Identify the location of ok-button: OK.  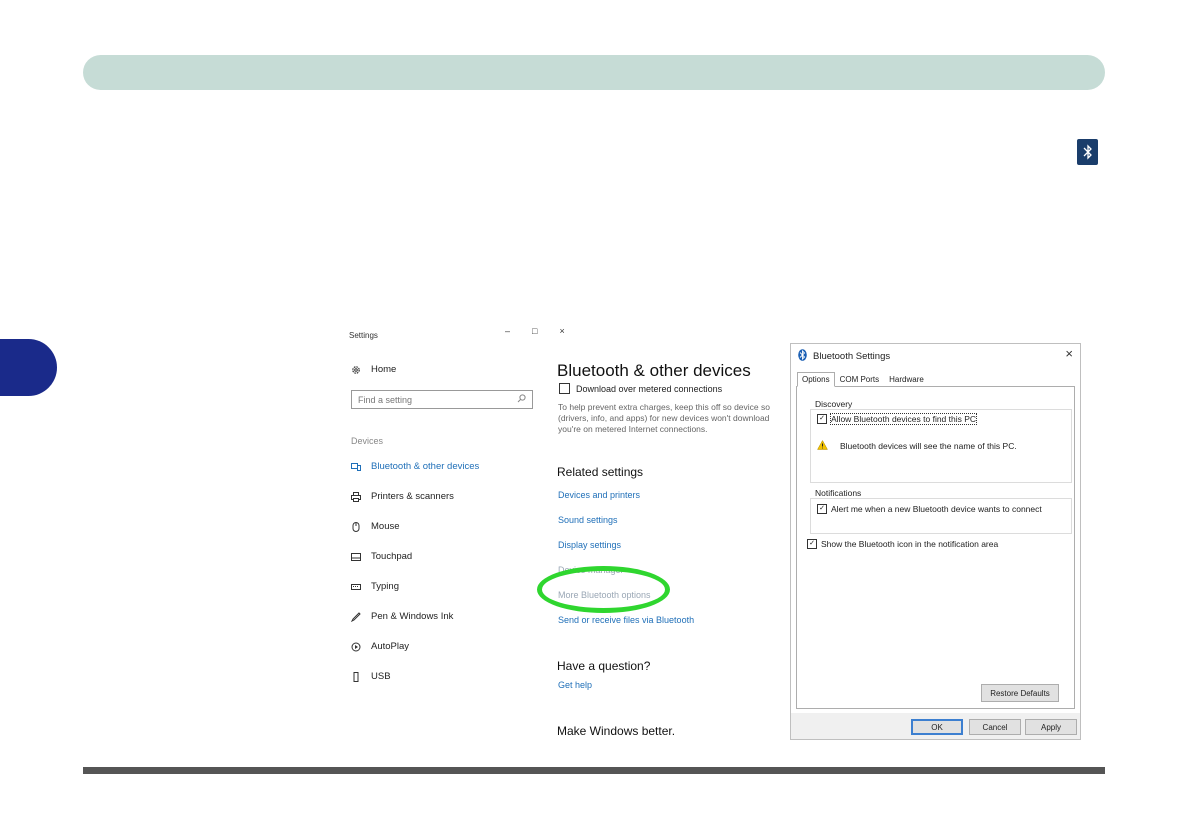
(937, 727).